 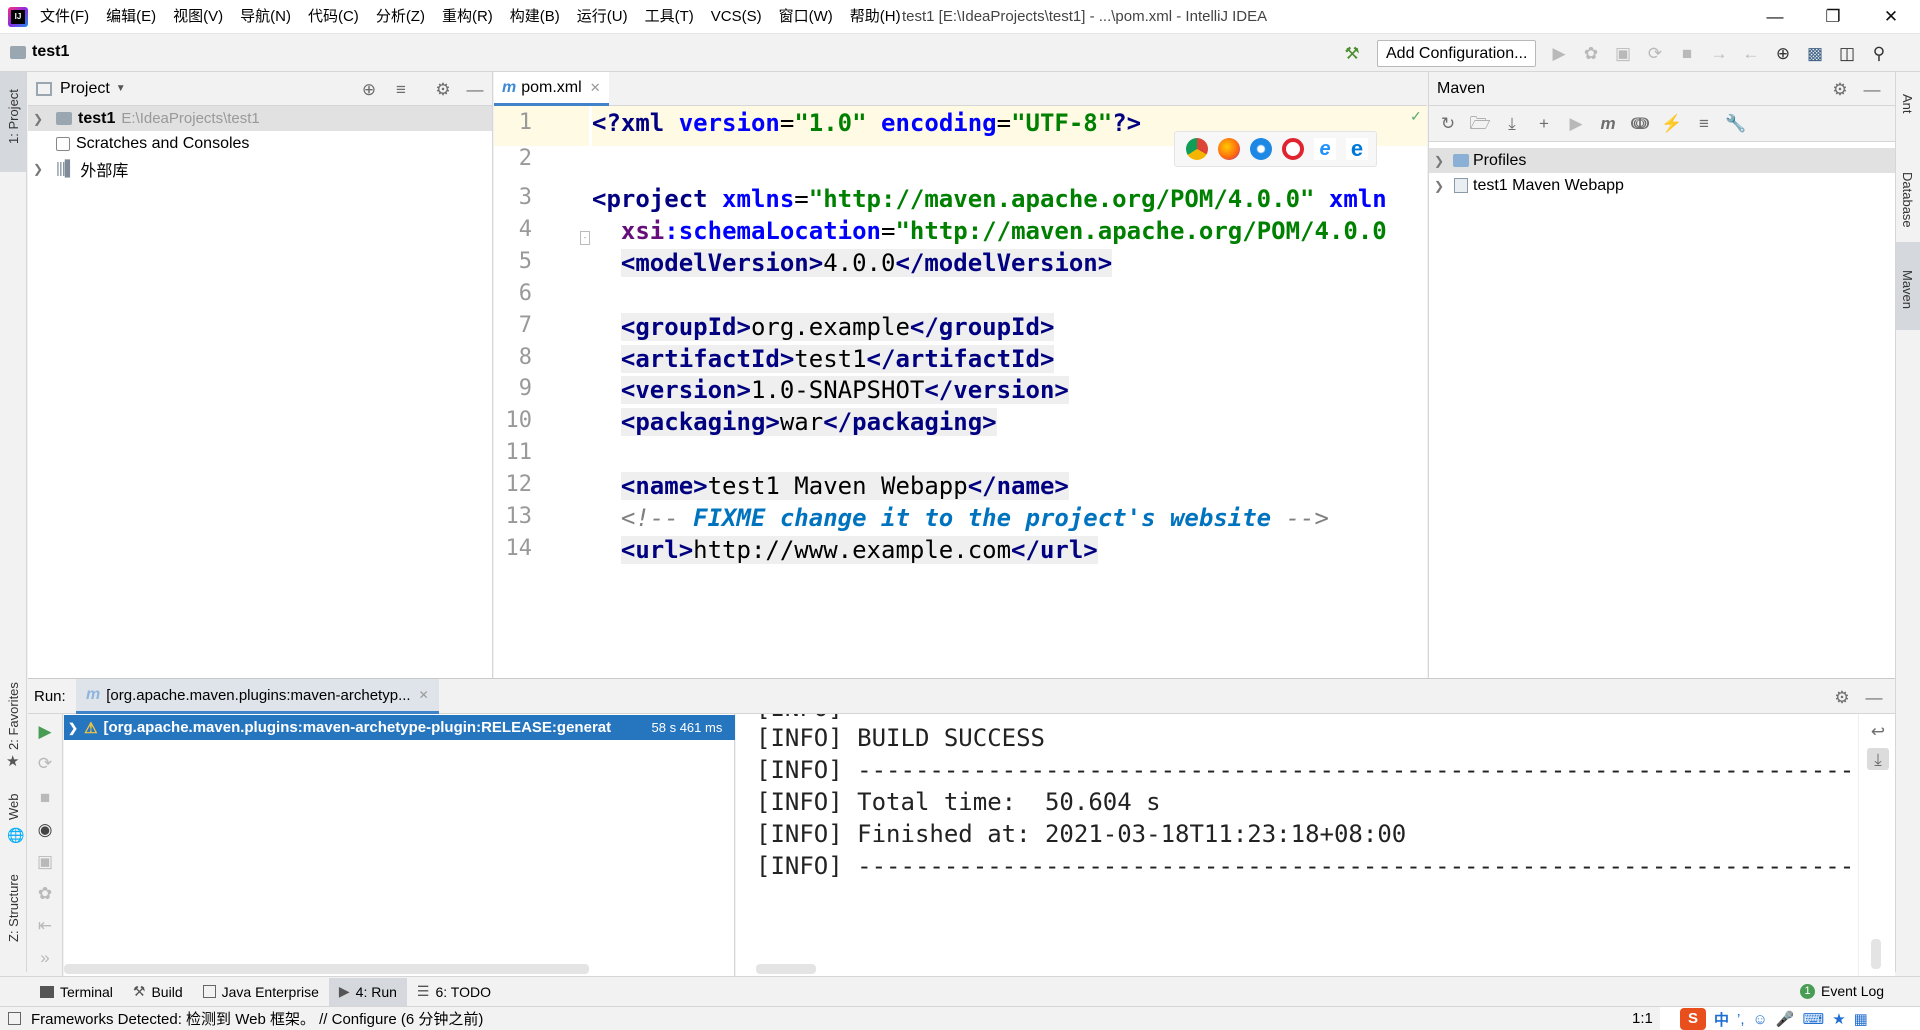 I want to click on keyboard-icon: ⌨, so click(x=1814, y=1019).